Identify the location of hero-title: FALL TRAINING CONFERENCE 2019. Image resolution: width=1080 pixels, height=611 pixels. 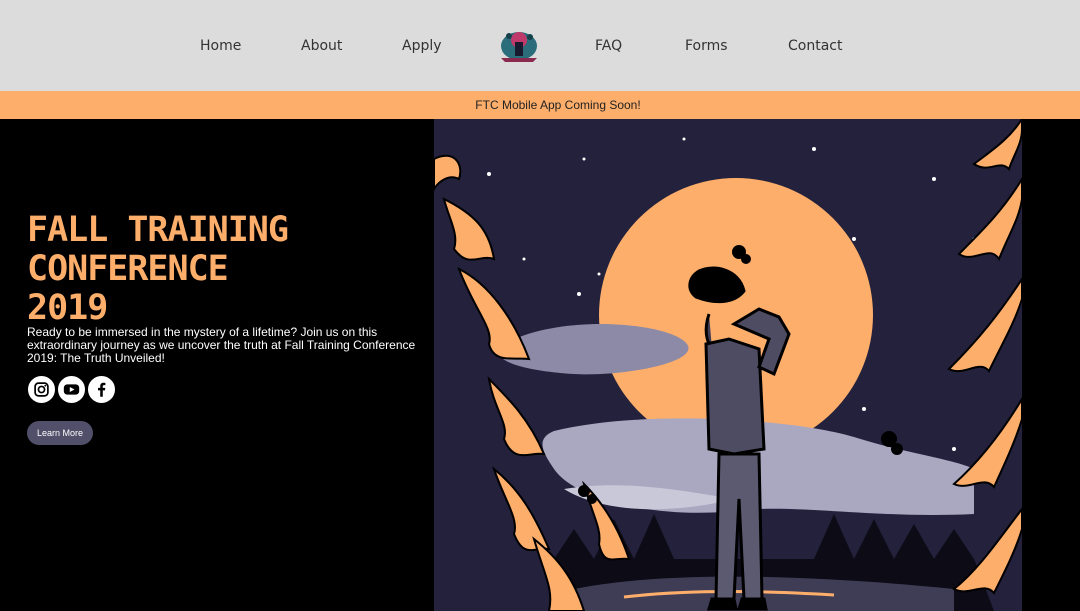
(227, 269).